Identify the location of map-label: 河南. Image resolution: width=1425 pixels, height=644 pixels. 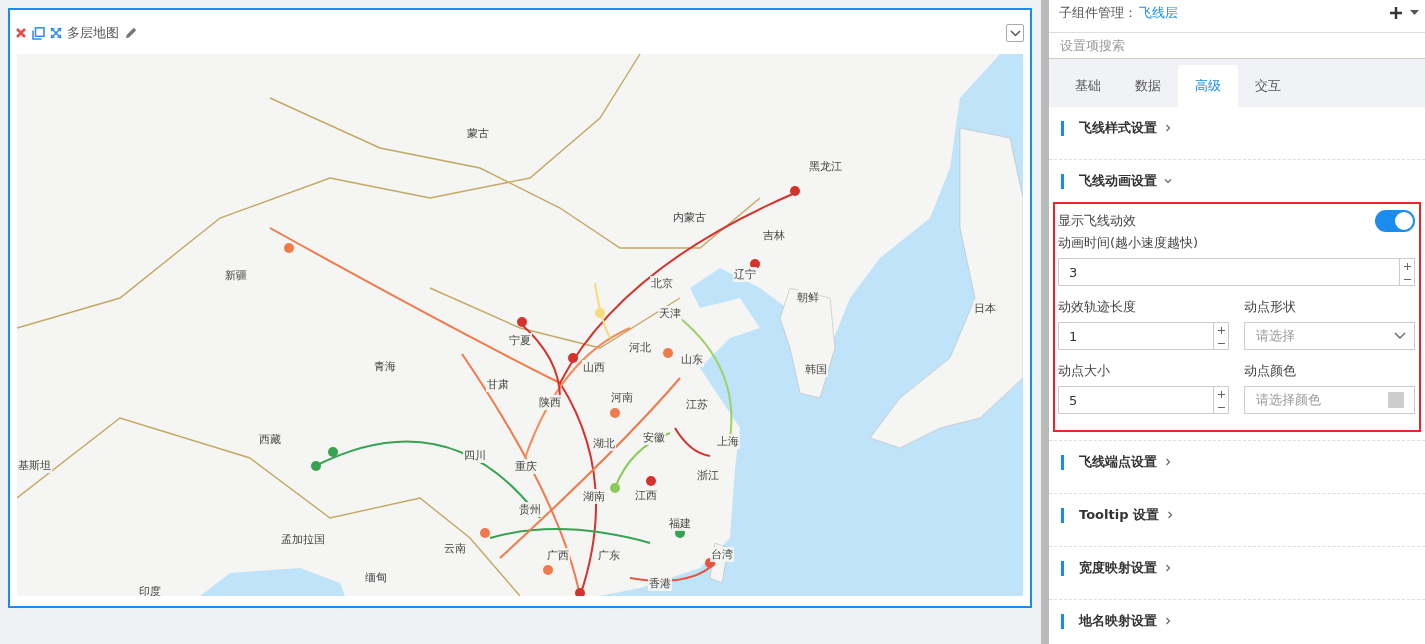
(622, 397).